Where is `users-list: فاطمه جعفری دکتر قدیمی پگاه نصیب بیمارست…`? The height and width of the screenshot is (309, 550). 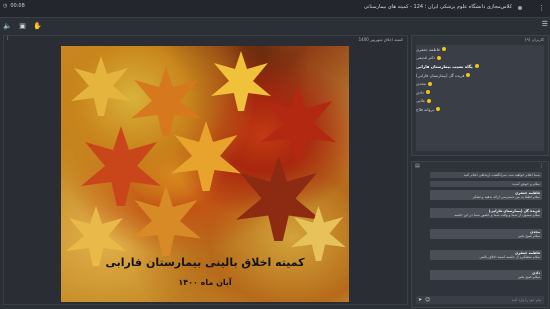 users-list: فاطمه جعفری دکتر قدیمی پگاه نصیب بیمارست… is located at coordinates (480, 98).